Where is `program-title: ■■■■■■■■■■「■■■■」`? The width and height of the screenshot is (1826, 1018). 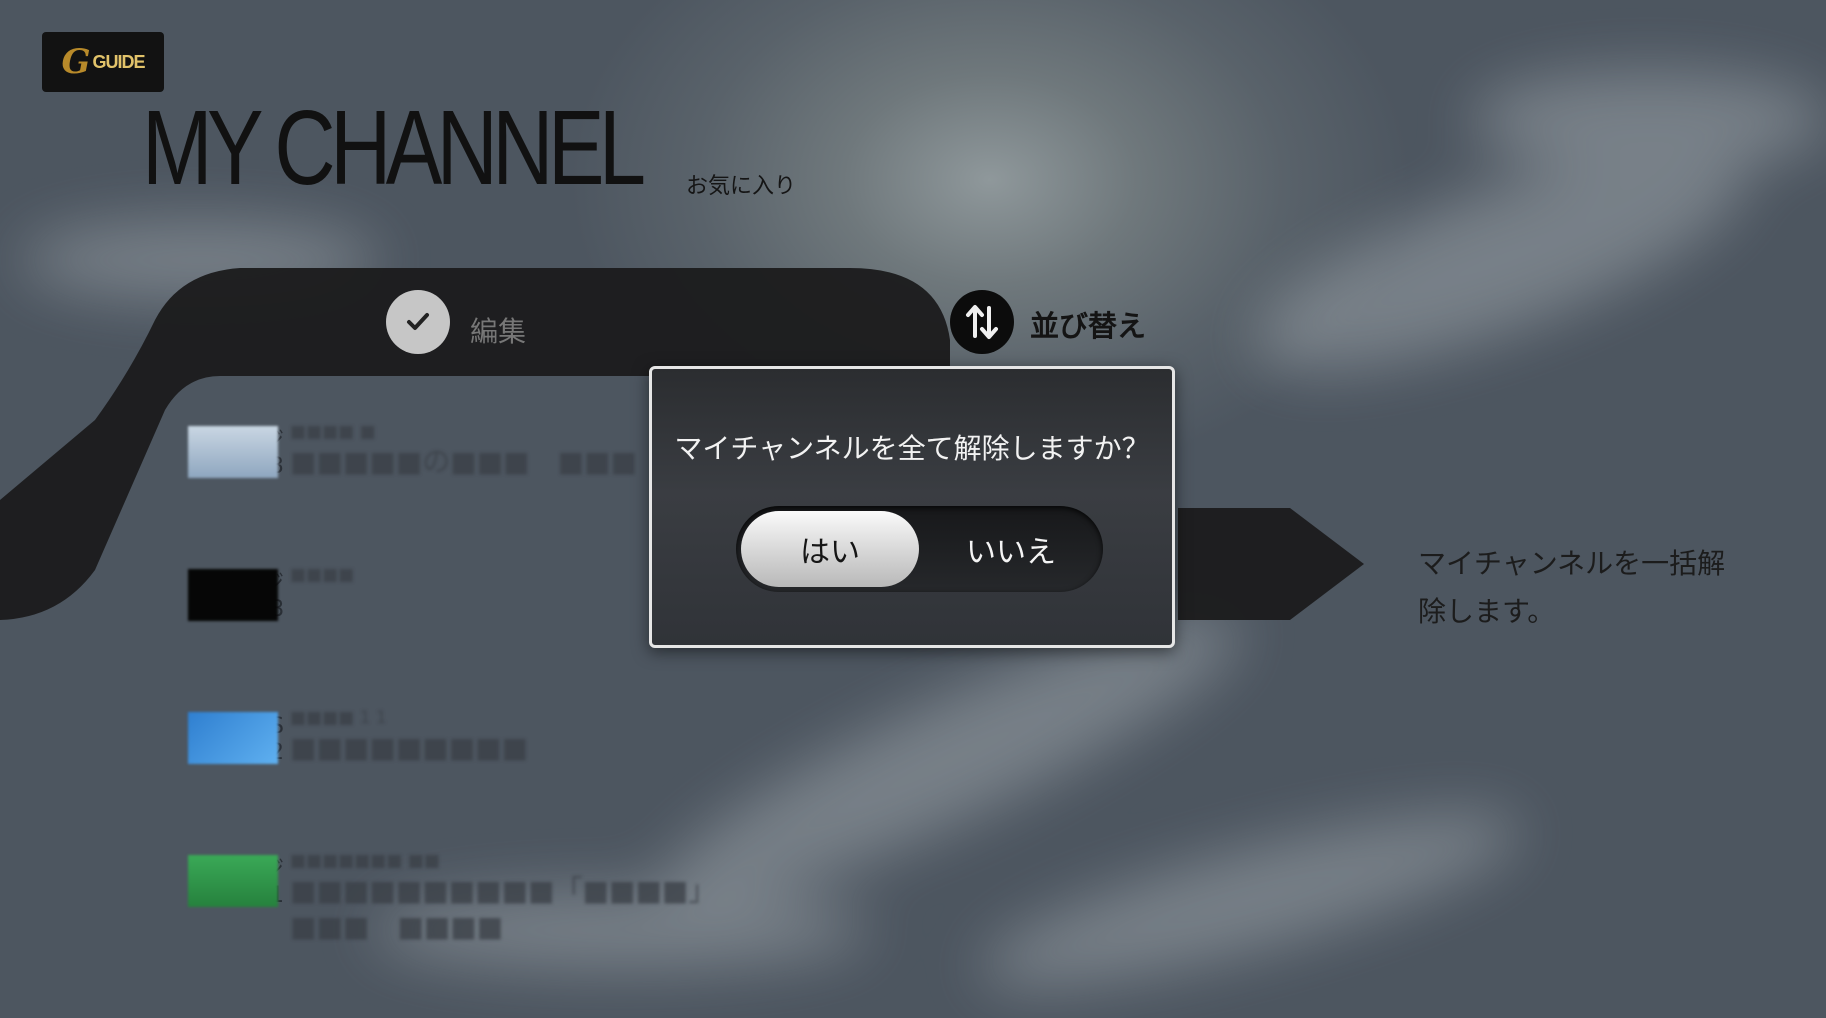
program-title: ■■■■■■■■■■「■■■■」 is located at coordinates (503, 890).